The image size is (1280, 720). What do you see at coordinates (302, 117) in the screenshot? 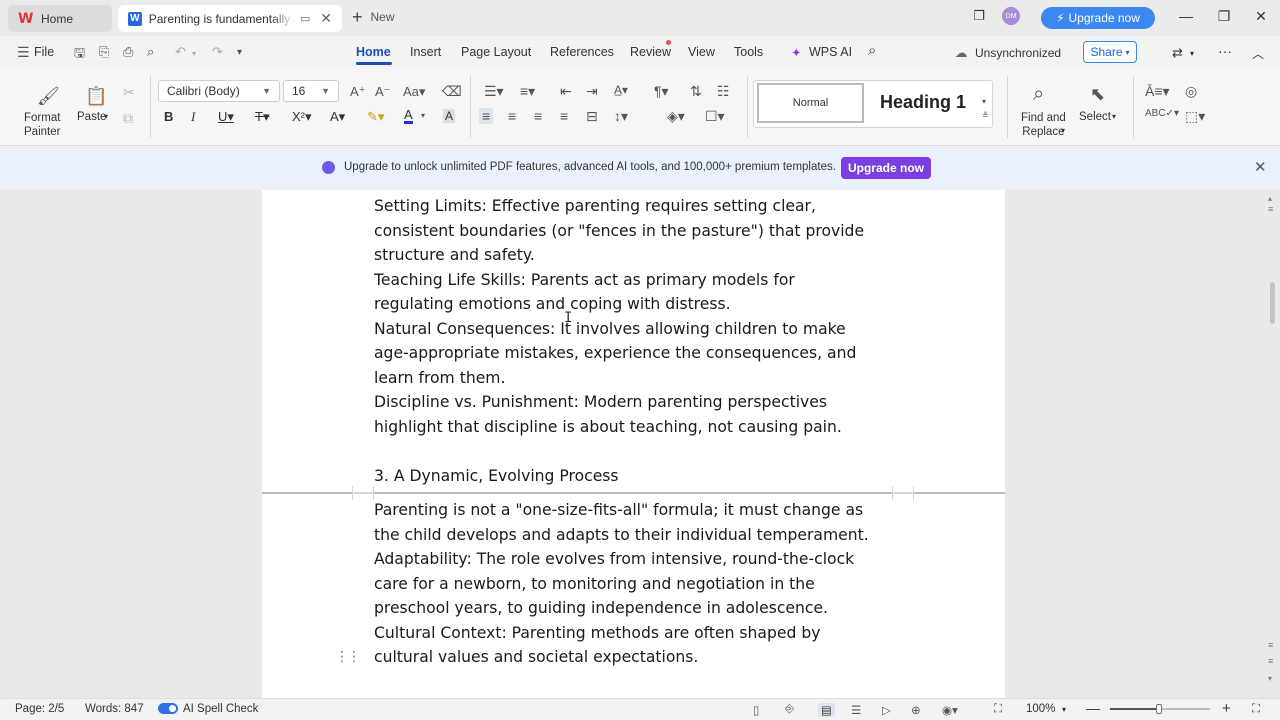
I see `superscript-icon: X²▾` at bounding box center [302, 117].